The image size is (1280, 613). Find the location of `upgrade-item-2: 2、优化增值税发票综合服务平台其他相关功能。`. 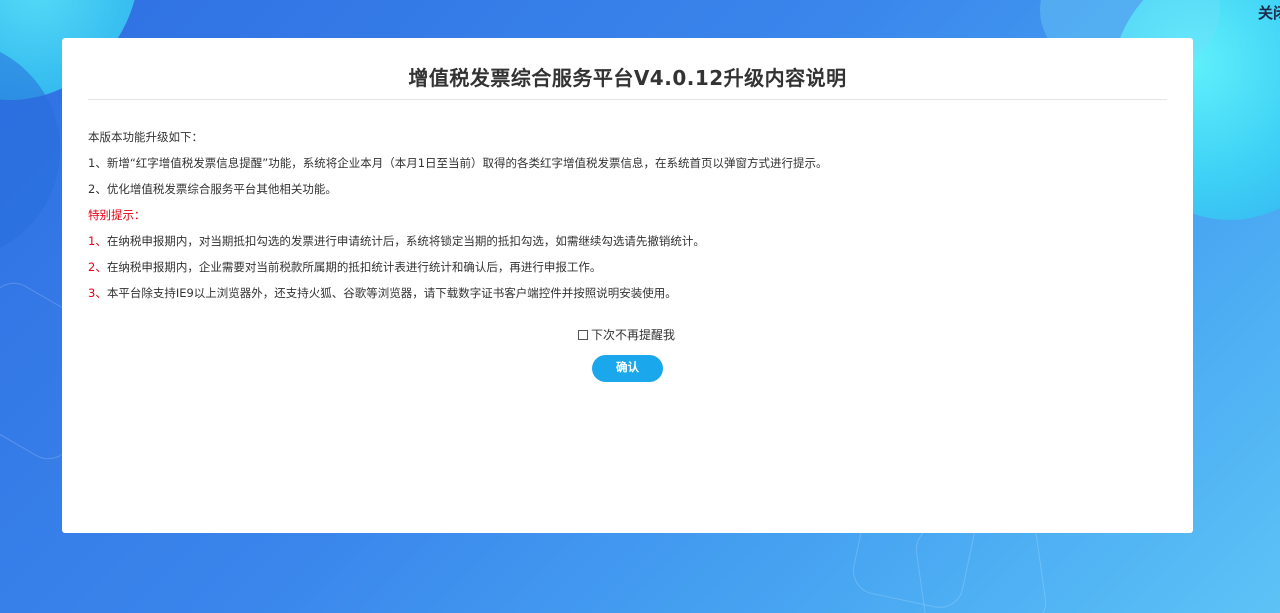

upgrade-item-2: 2、优化增值税发票综合服务平台其他相关功能。 is located at coordinates (212, 189).